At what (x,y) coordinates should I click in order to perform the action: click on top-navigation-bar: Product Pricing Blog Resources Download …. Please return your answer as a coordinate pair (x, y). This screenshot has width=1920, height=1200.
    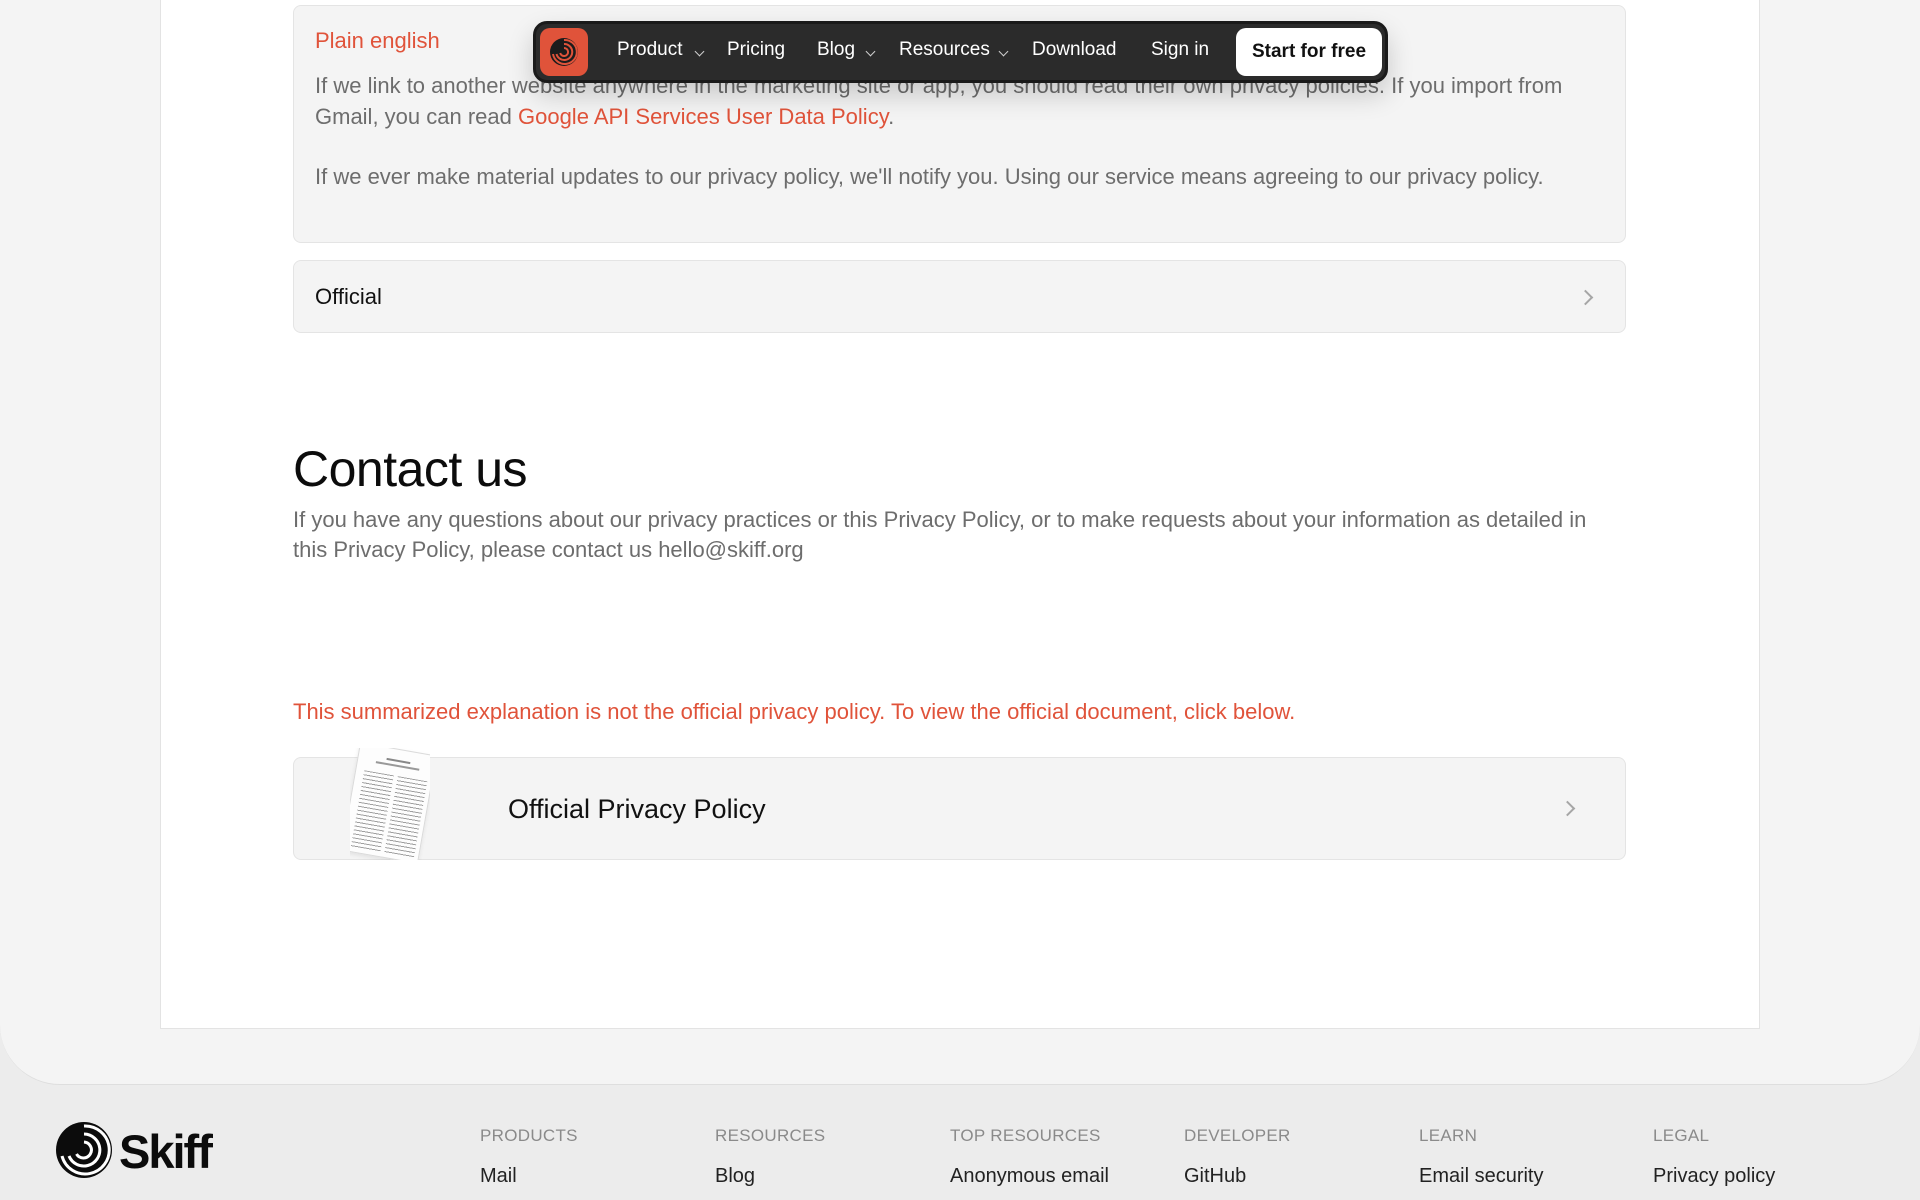
    Looking at the image, I should click on (960, 52).